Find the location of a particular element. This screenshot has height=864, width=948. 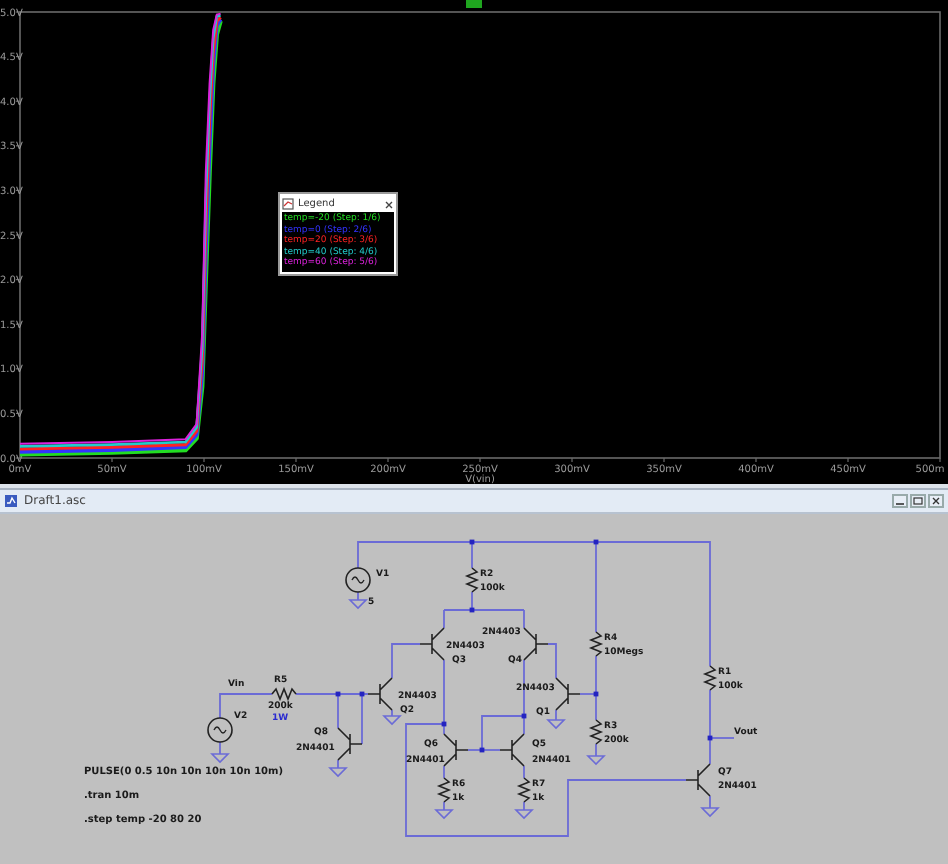

restore-icon is located at coordinates (918, 500).